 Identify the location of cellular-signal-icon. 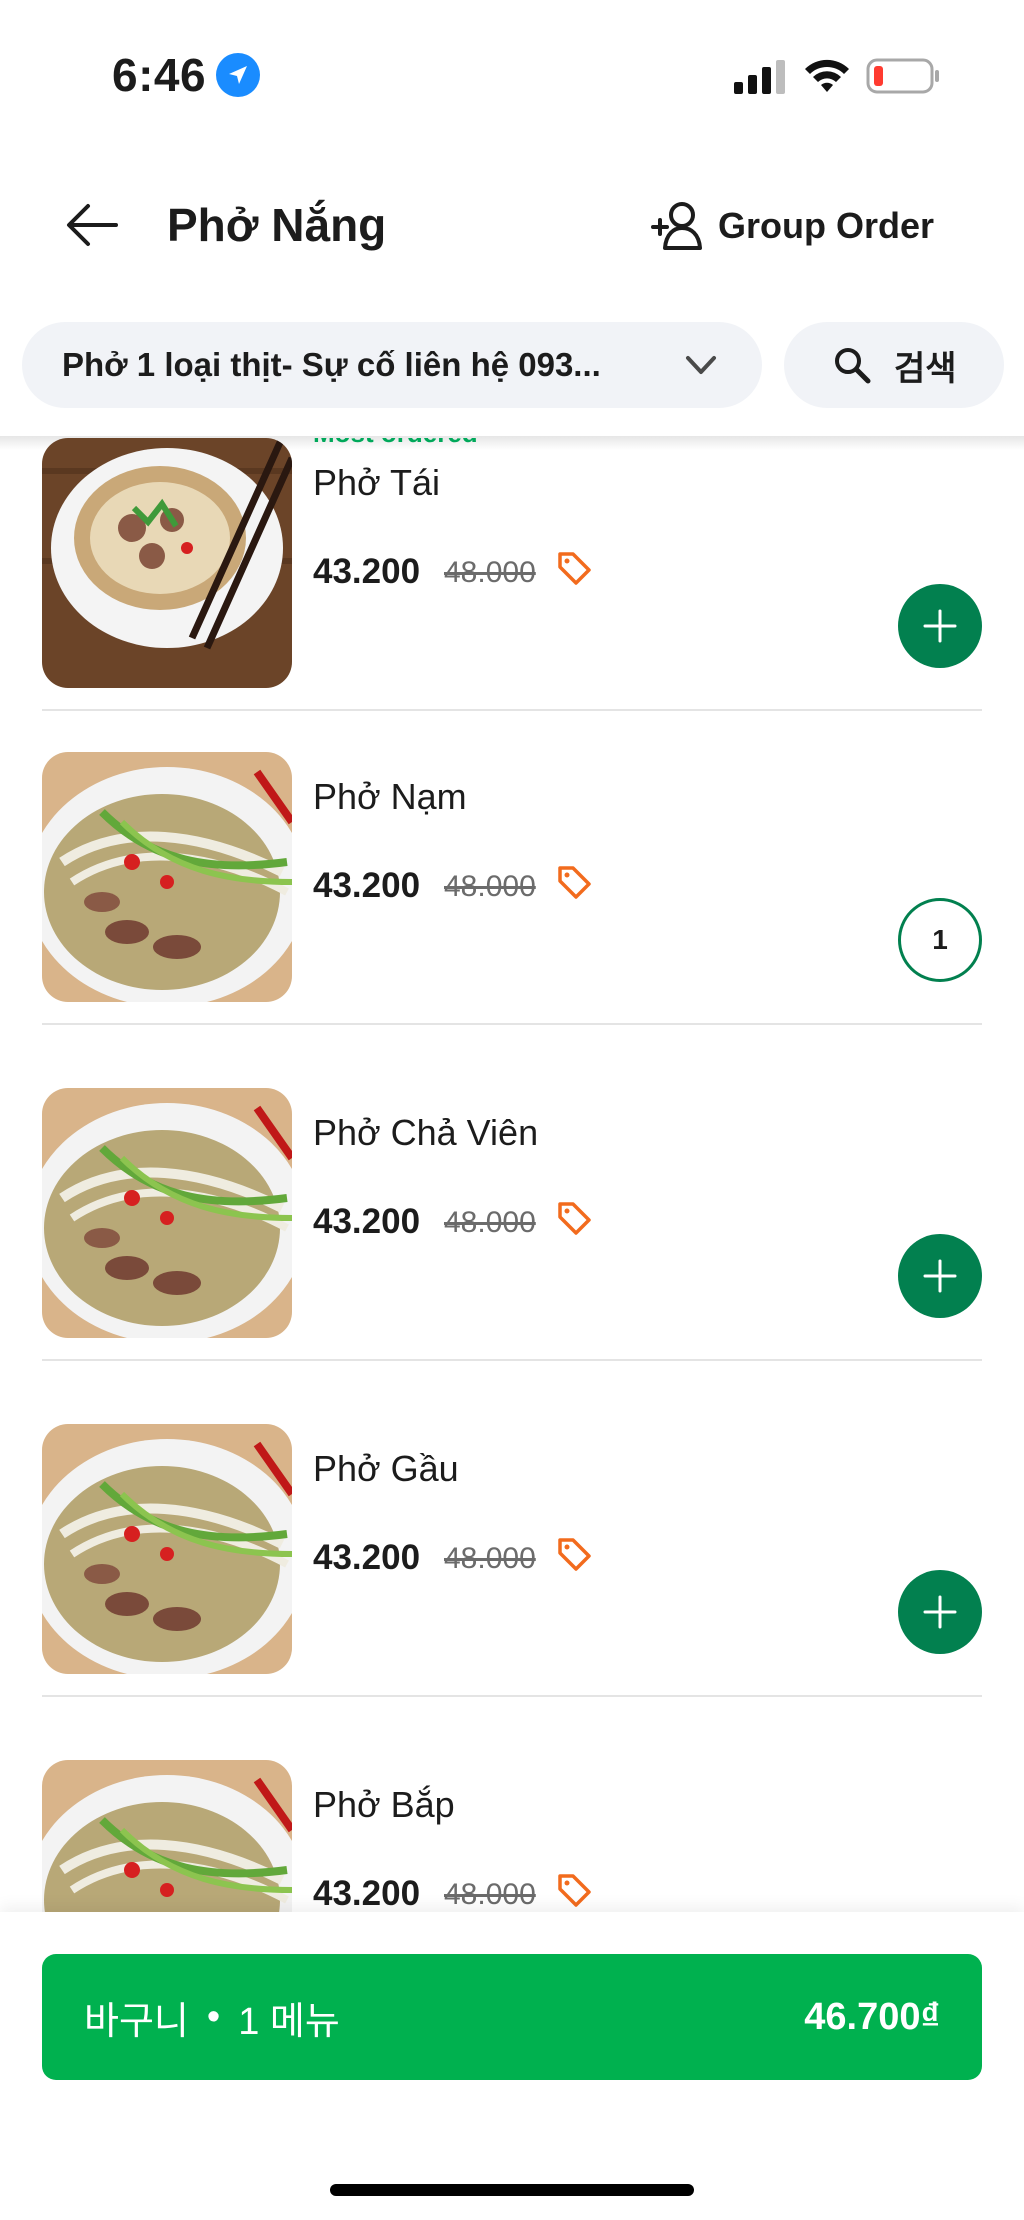
(759, 77).